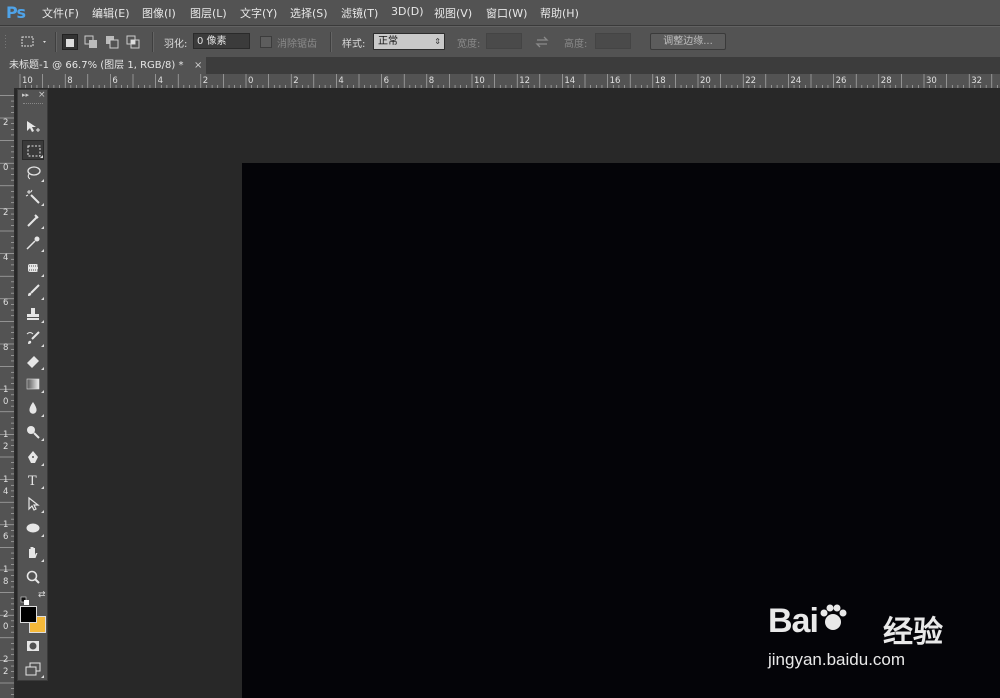 This screenshot has height=698, width=1000. I want to click on screen-mode-tool, so click(33, 669).